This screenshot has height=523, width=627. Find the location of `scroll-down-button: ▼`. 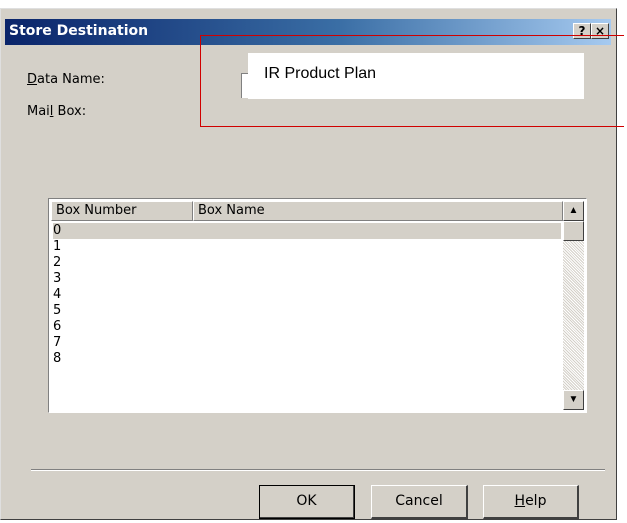

scroll-down-button: ▼ is located at coordinates (573, 400).